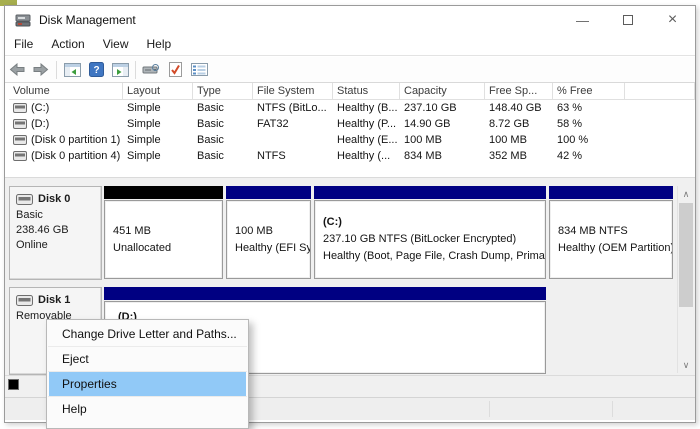 This screenshot has height=429, width=700. I want to click on menu-action: Action, so click(67, 44).